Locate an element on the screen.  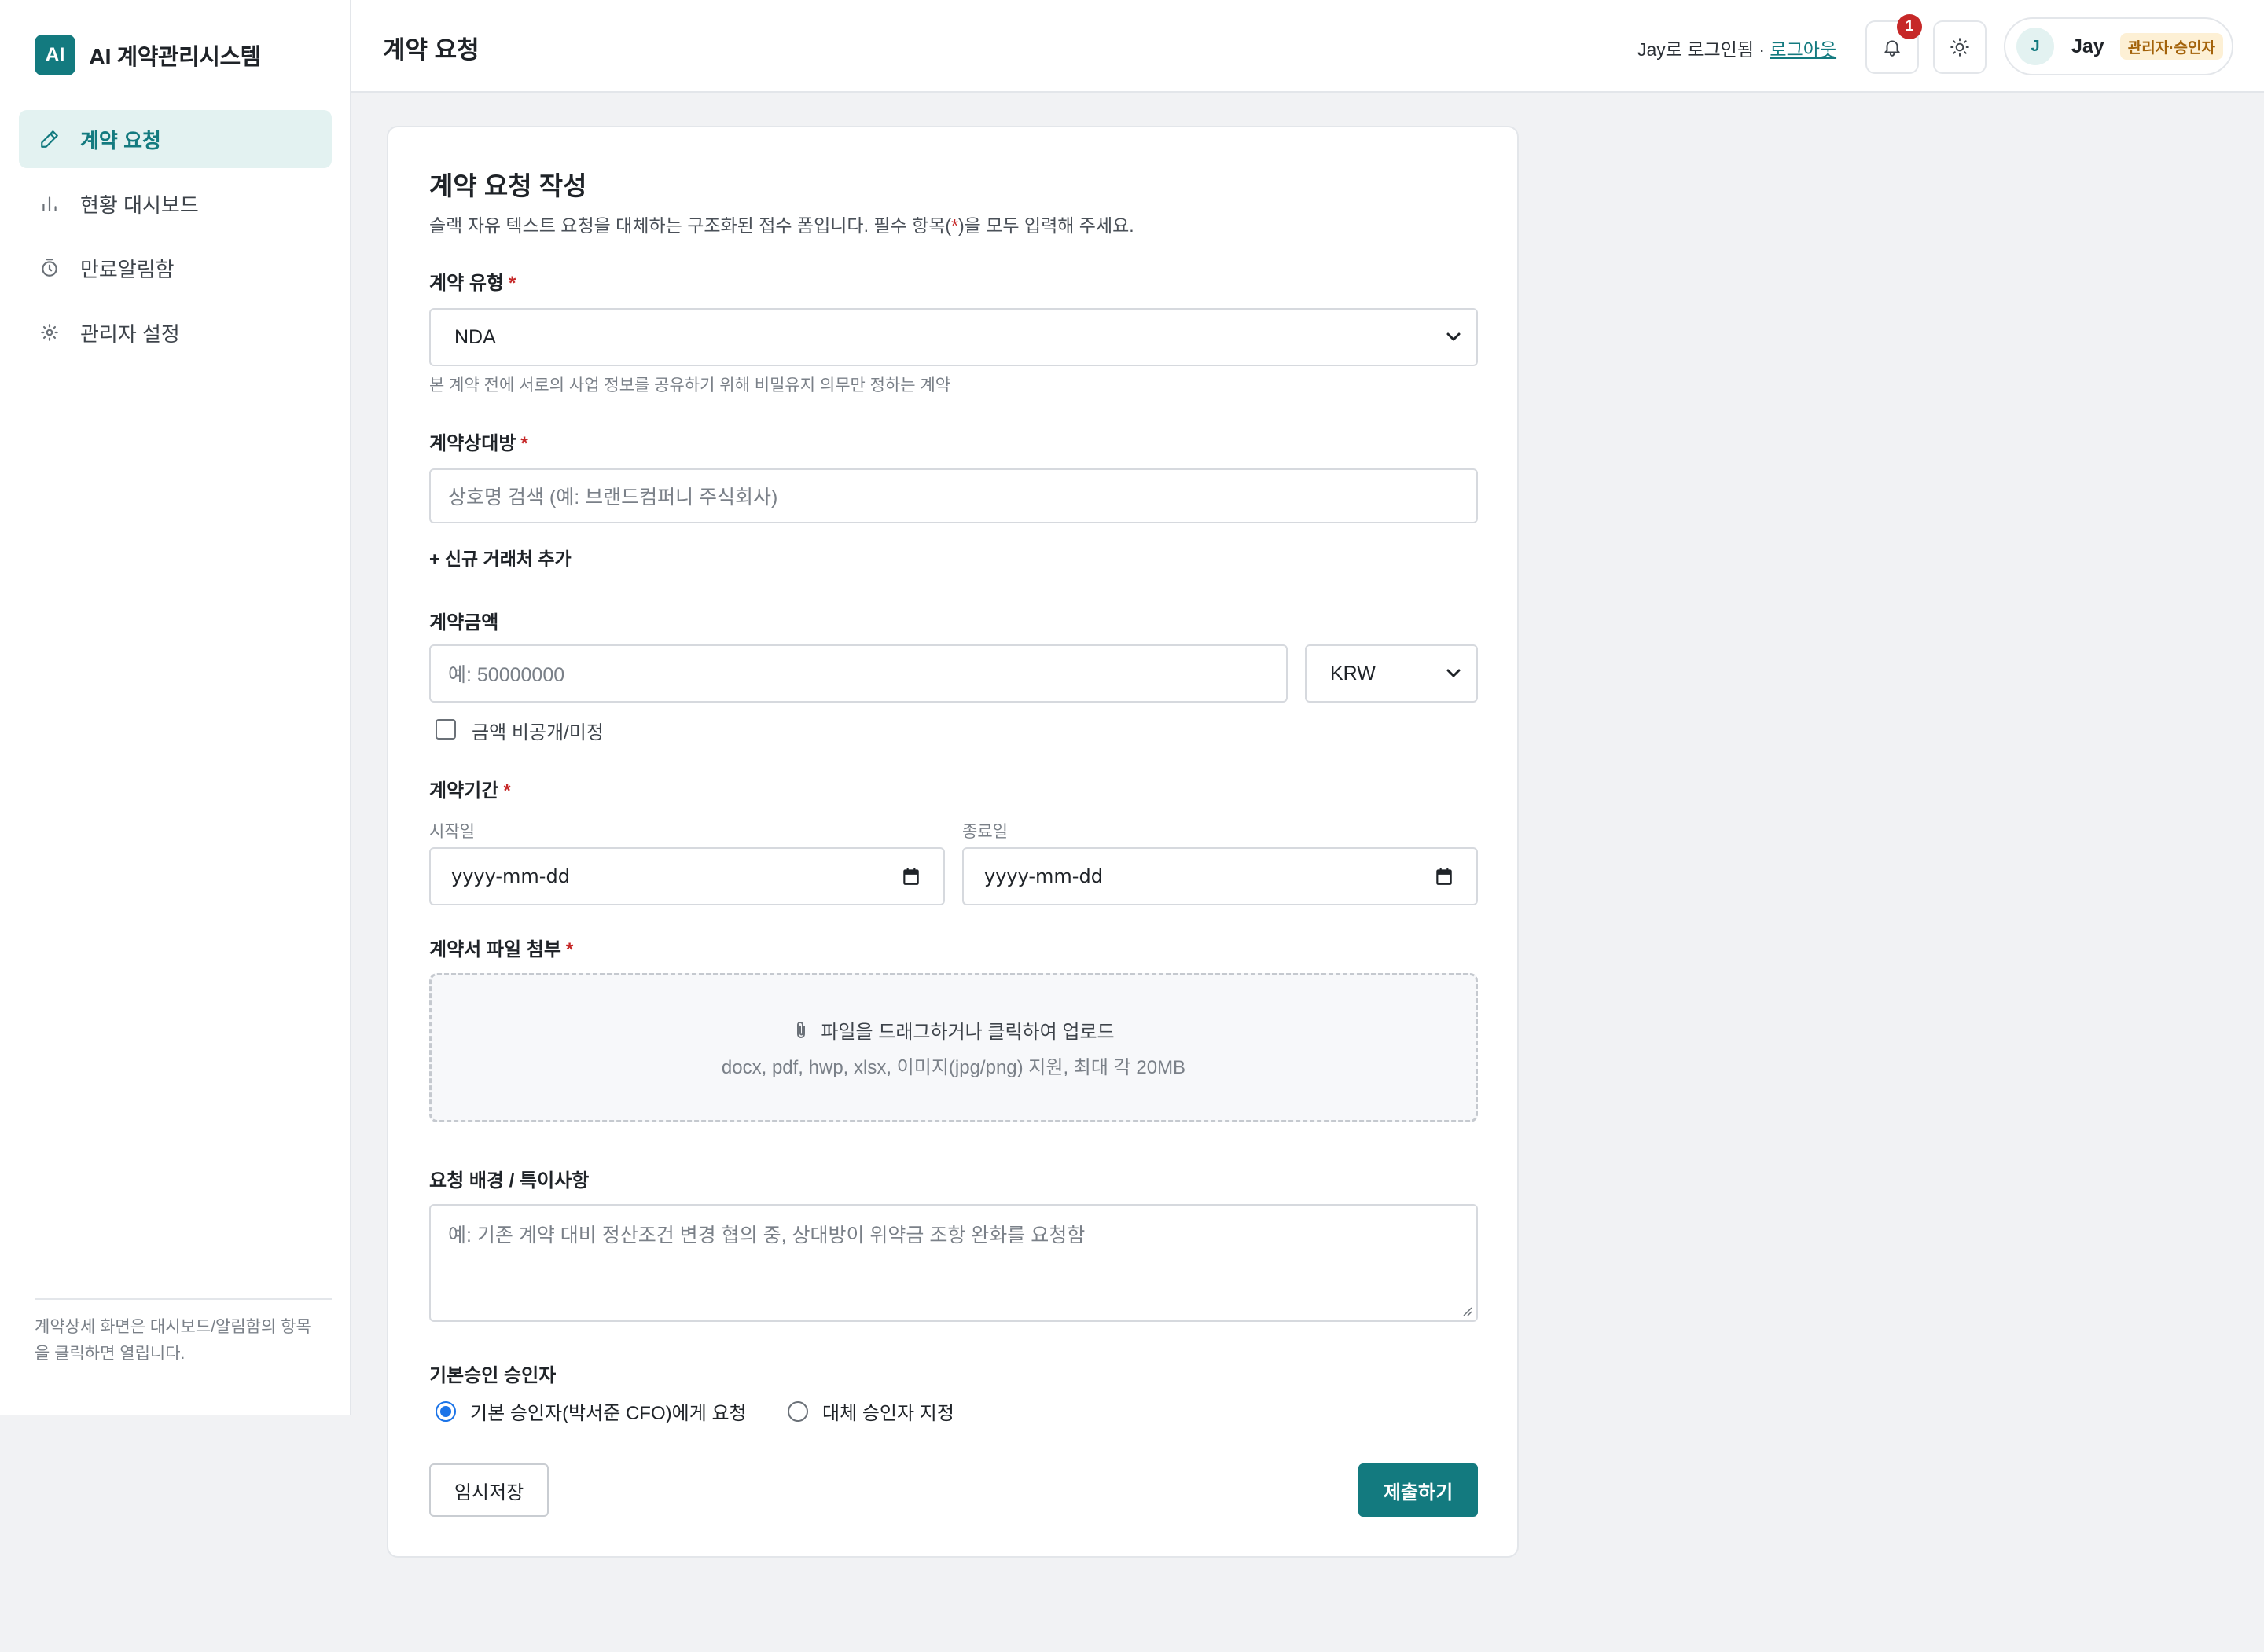
sidebar-item-admin-settings: 관리자 설정 is located at coordinates (175, 332).